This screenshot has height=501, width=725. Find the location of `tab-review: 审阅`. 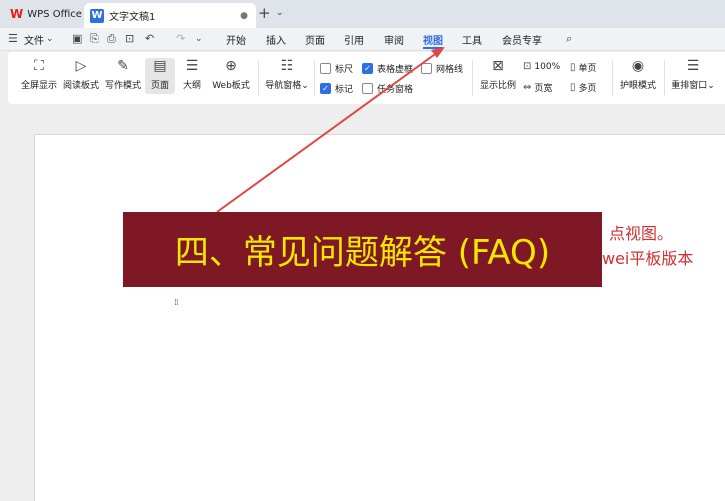

tab-review: 审阅 is located at coordinates (394, 39).